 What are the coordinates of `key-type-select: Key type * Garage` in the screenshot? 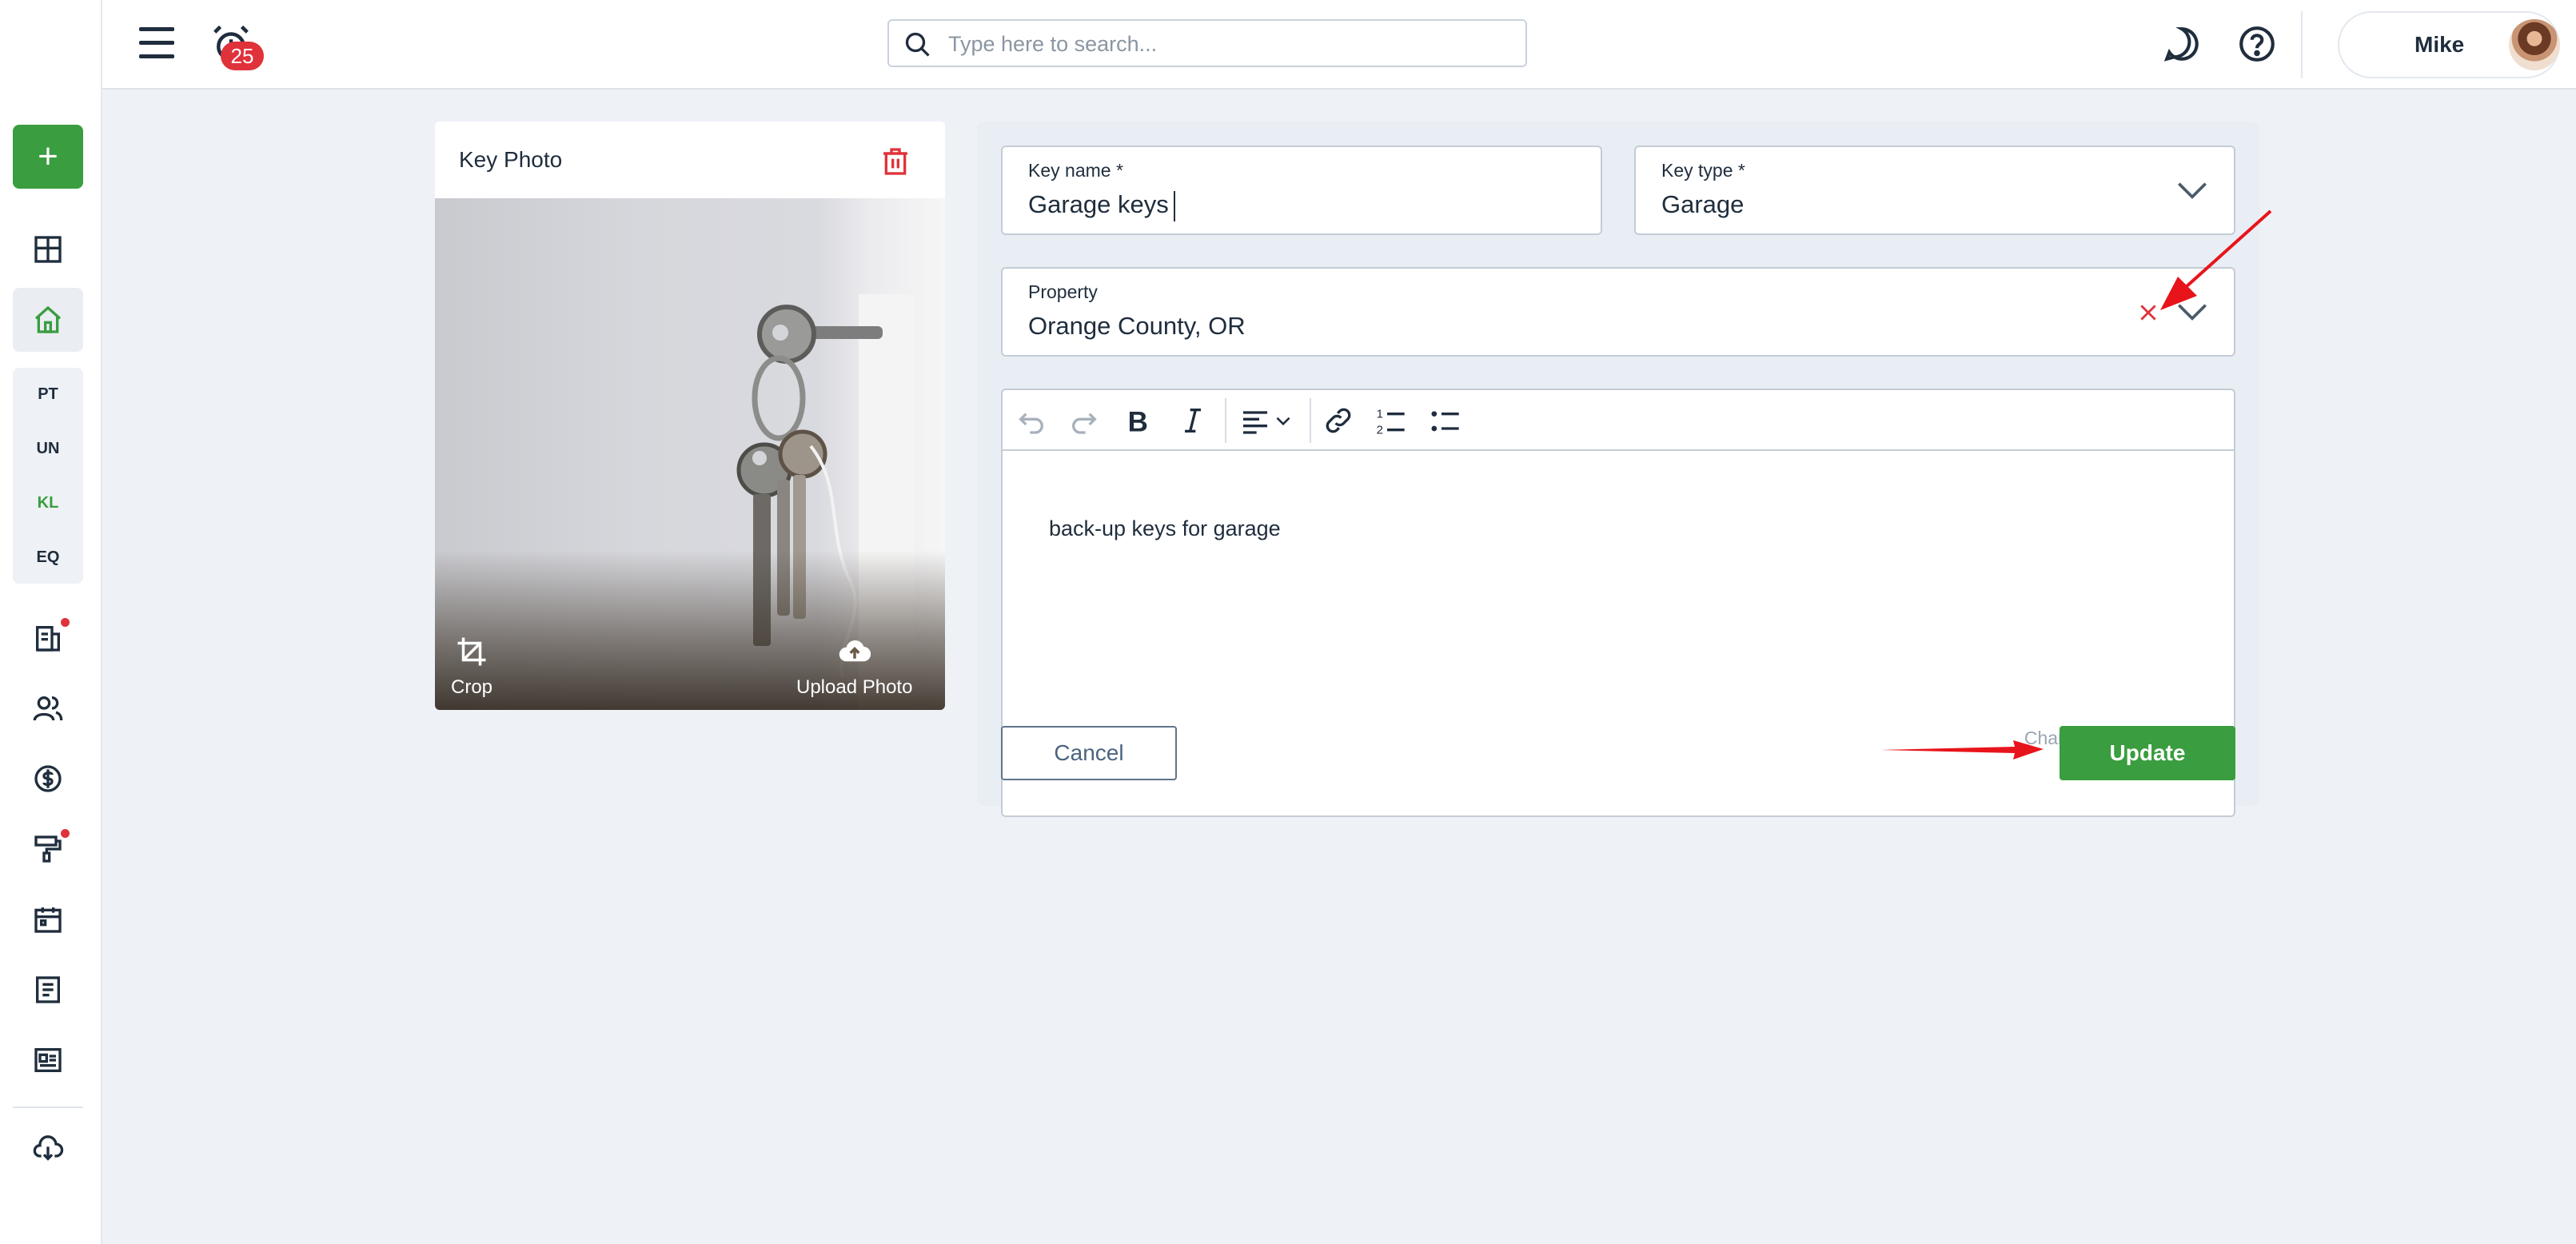 It's located at (1934, 190).